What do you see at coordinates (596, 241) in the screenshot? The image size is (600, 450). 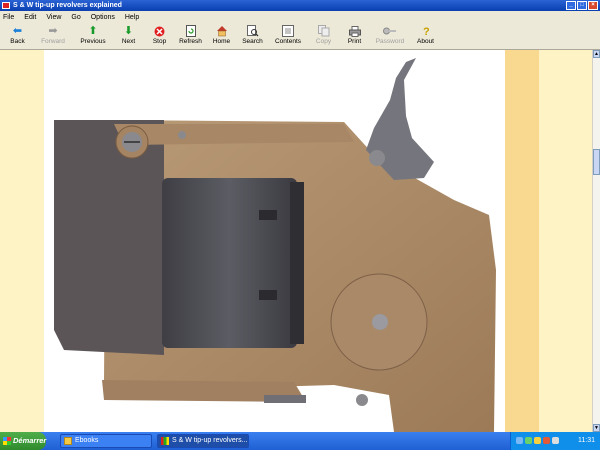 I see `vertical-scrollbar: ▲ ▼` at bounding box center [596, 241].